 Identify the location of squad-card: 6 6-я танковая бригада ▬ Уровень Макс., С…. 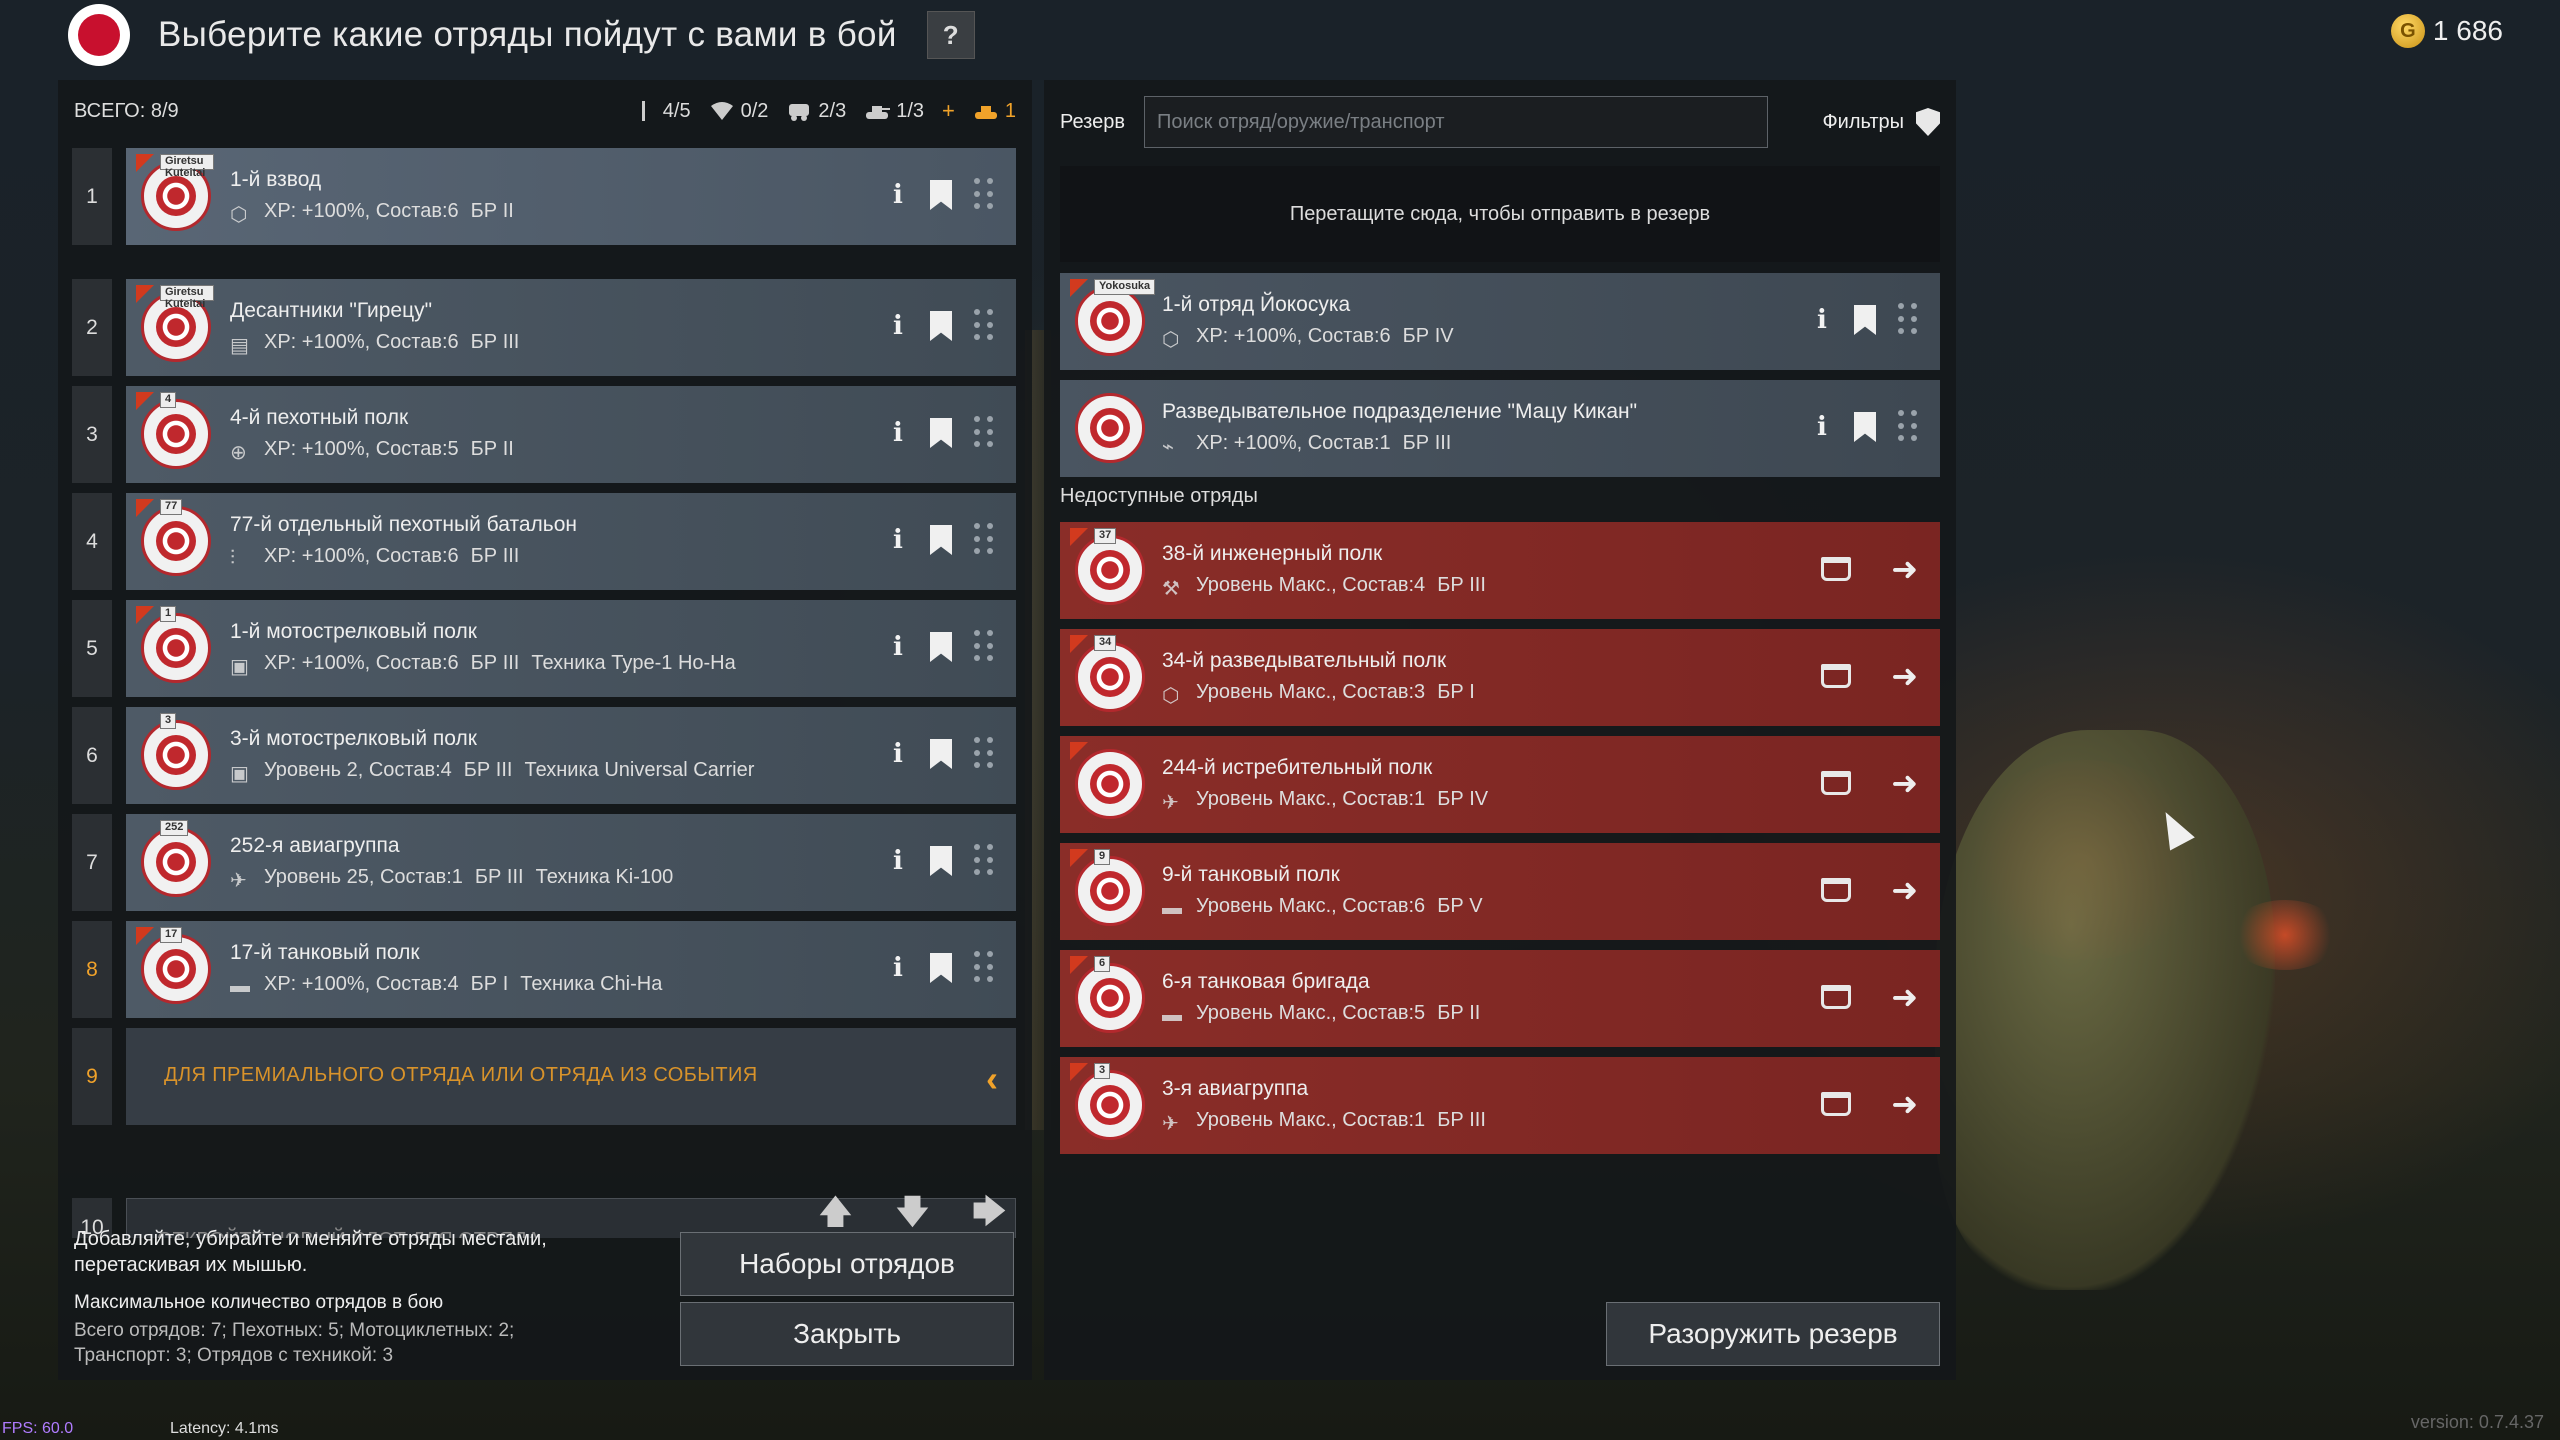
(1500, 998).